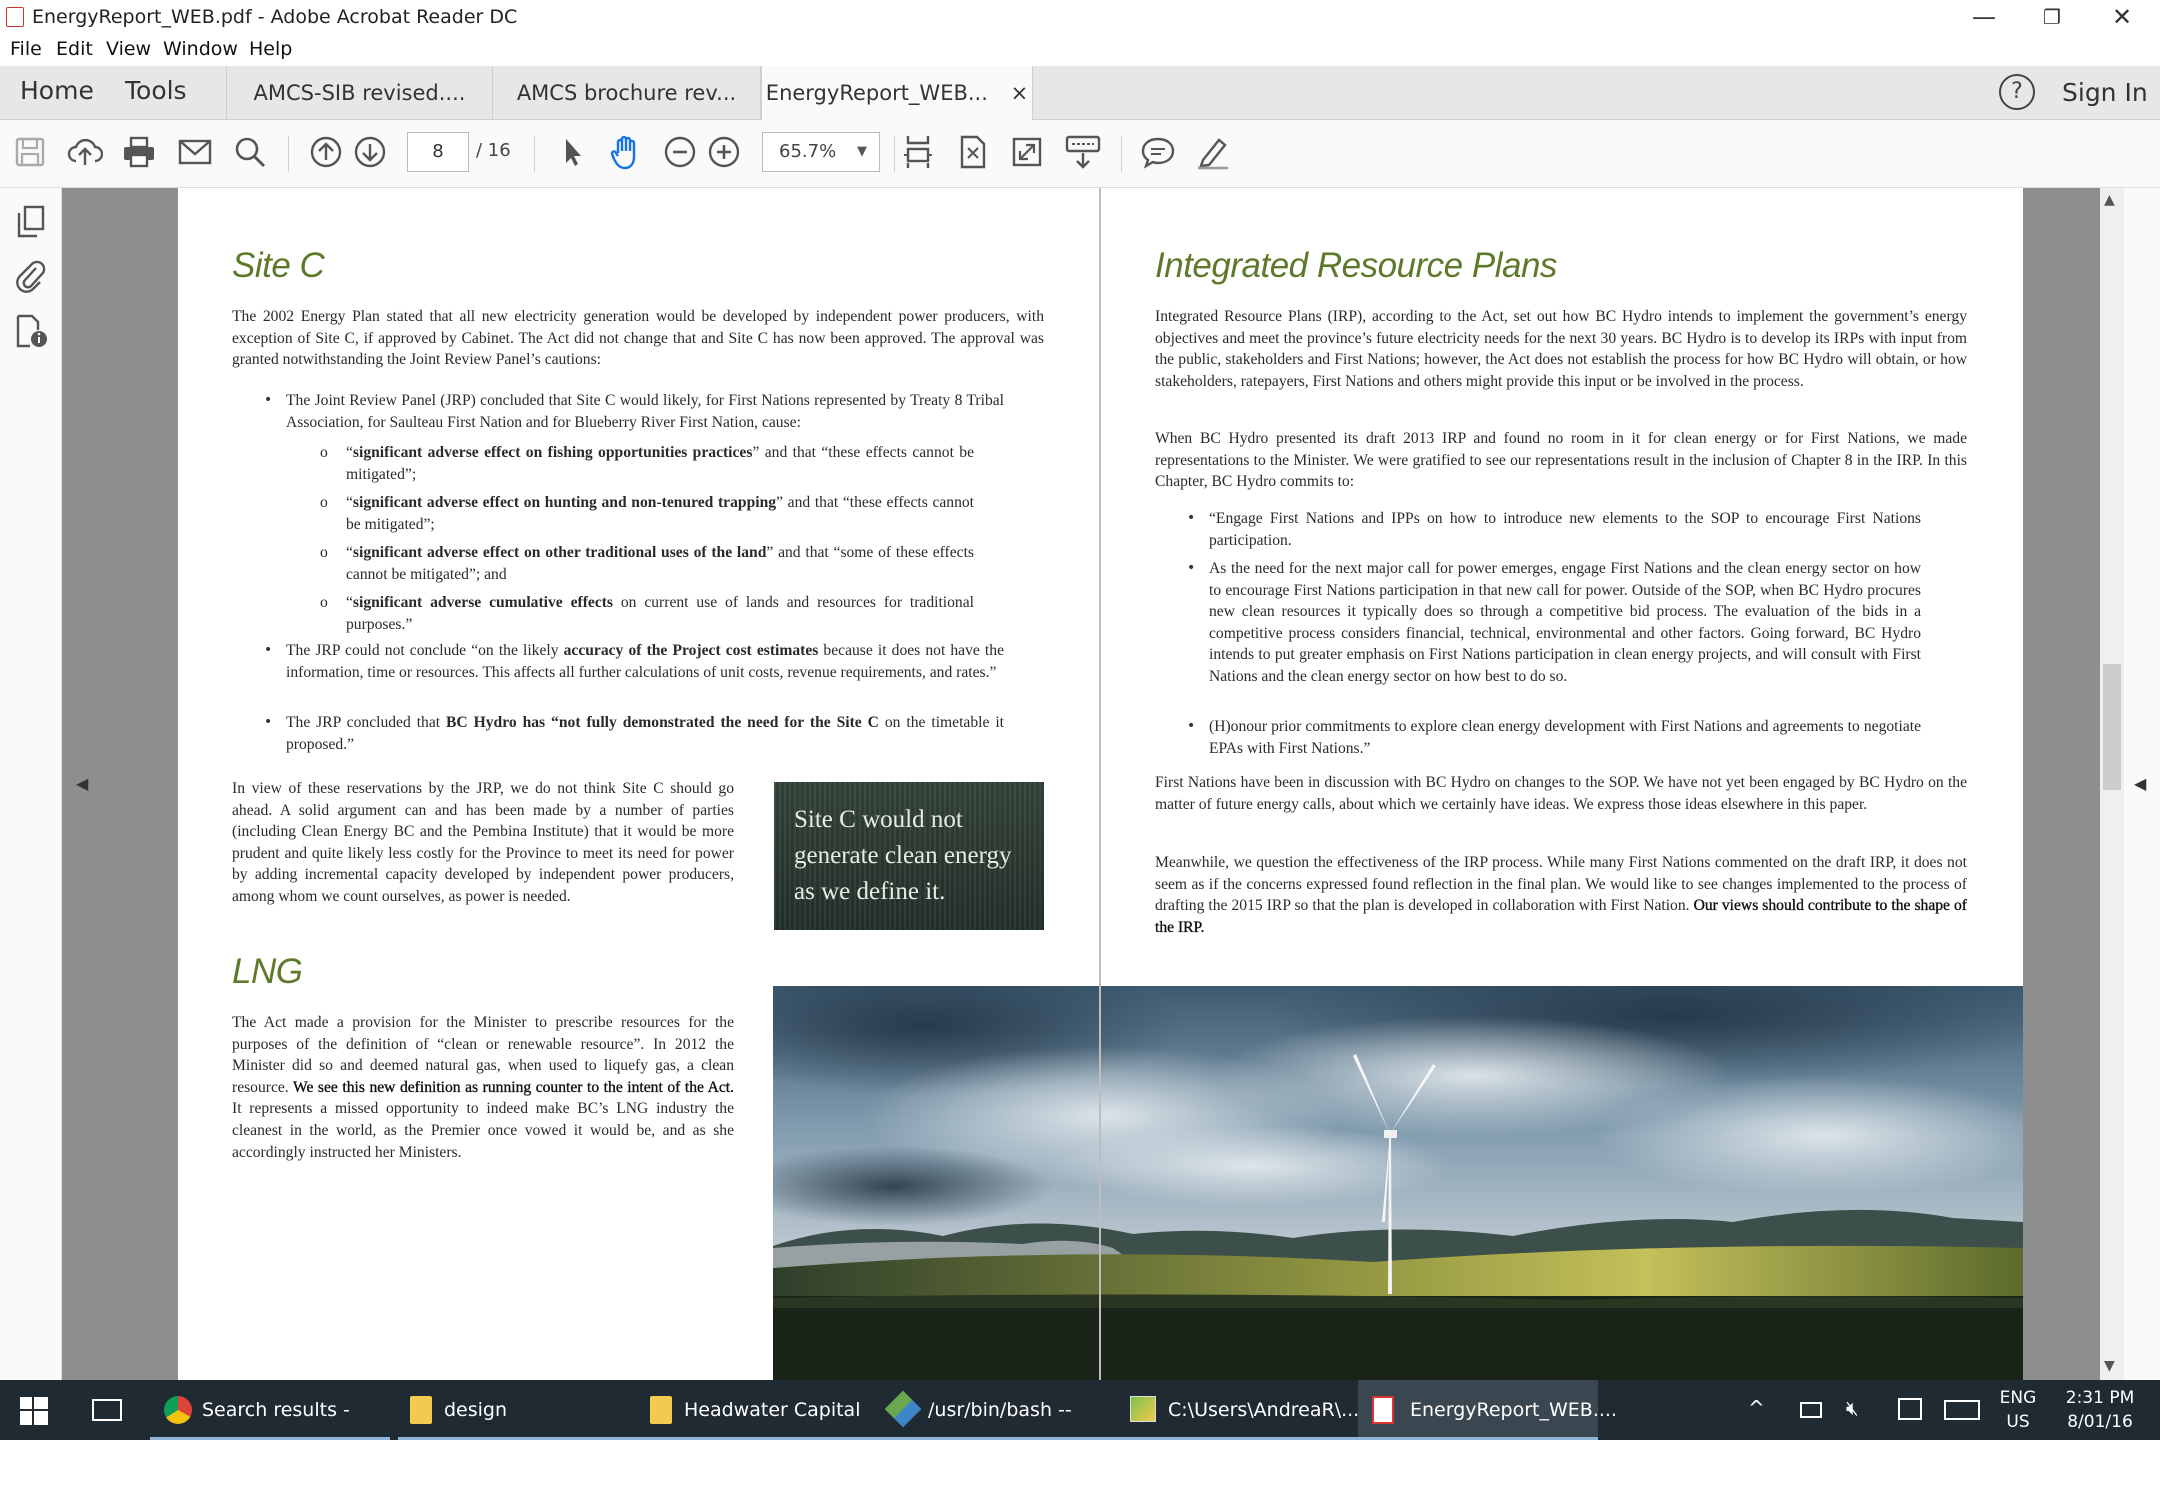  What do you see at coordinates (1756, 1408) in the screenshot?
I see `show-hidden-icons-icon: ^` at bounding box center [1756, 1408].